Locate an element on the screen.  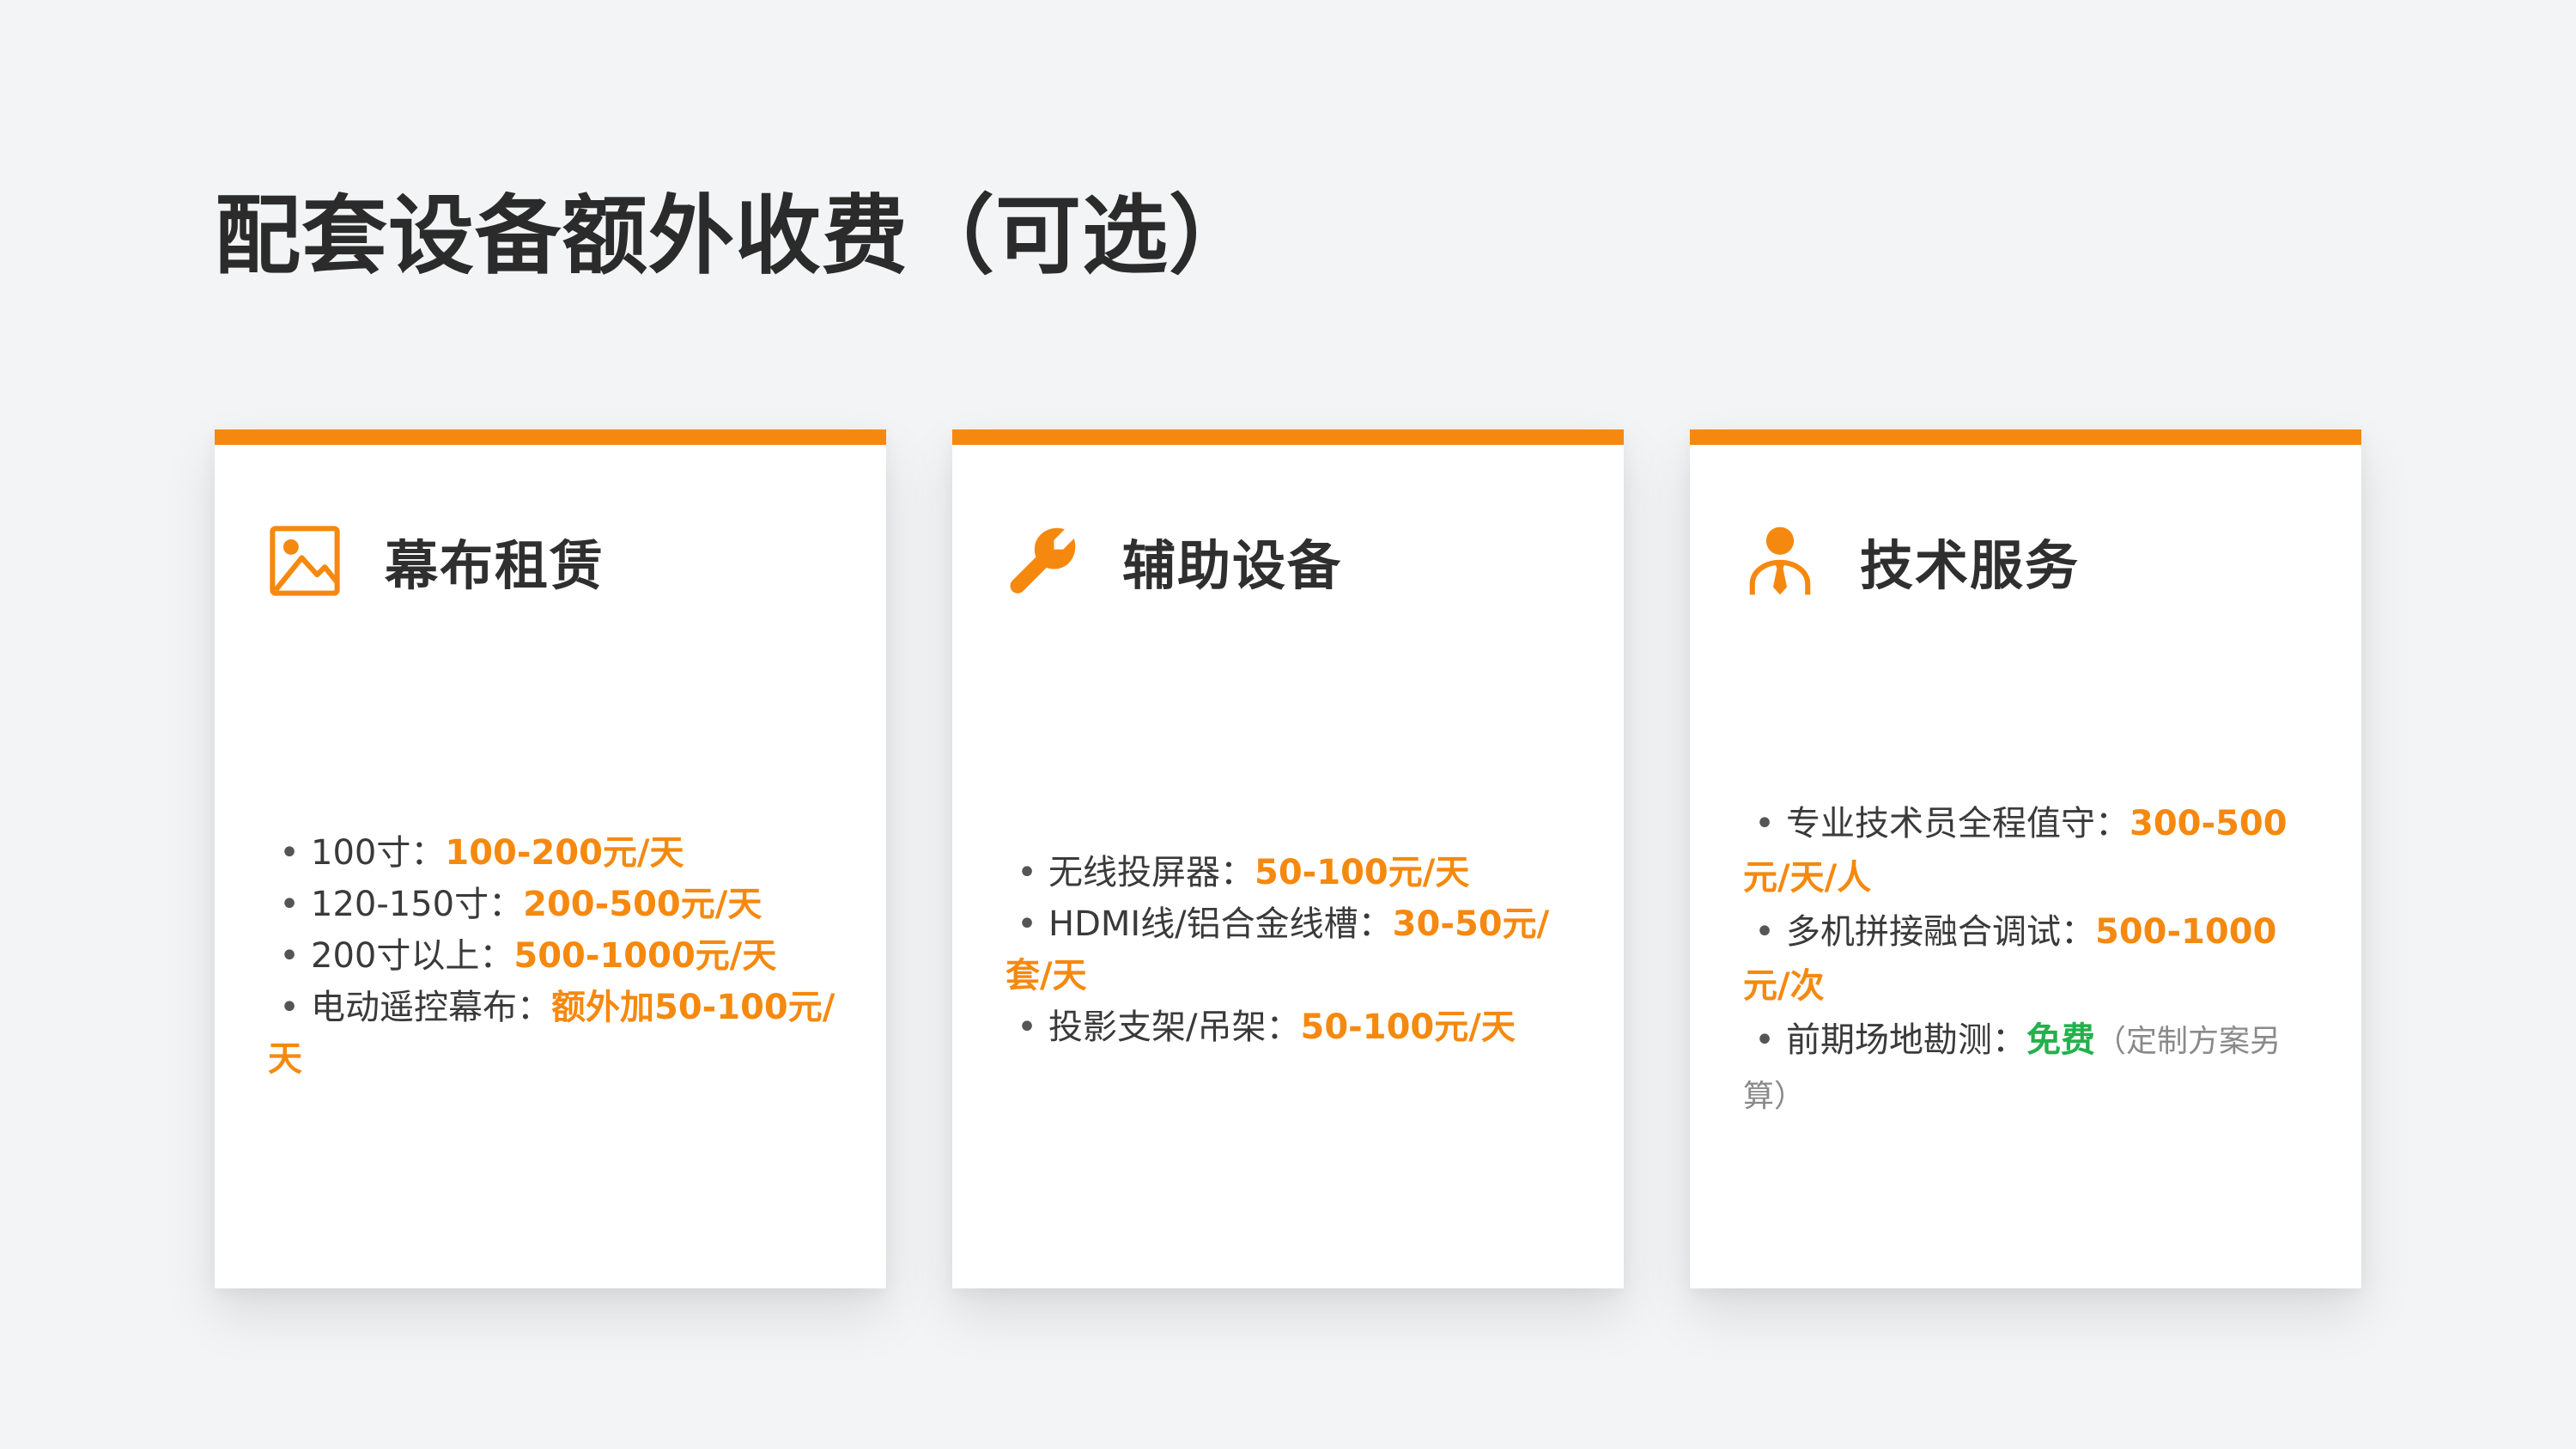
item-price: 100-200元/天 is located at coordinates (565, 853).